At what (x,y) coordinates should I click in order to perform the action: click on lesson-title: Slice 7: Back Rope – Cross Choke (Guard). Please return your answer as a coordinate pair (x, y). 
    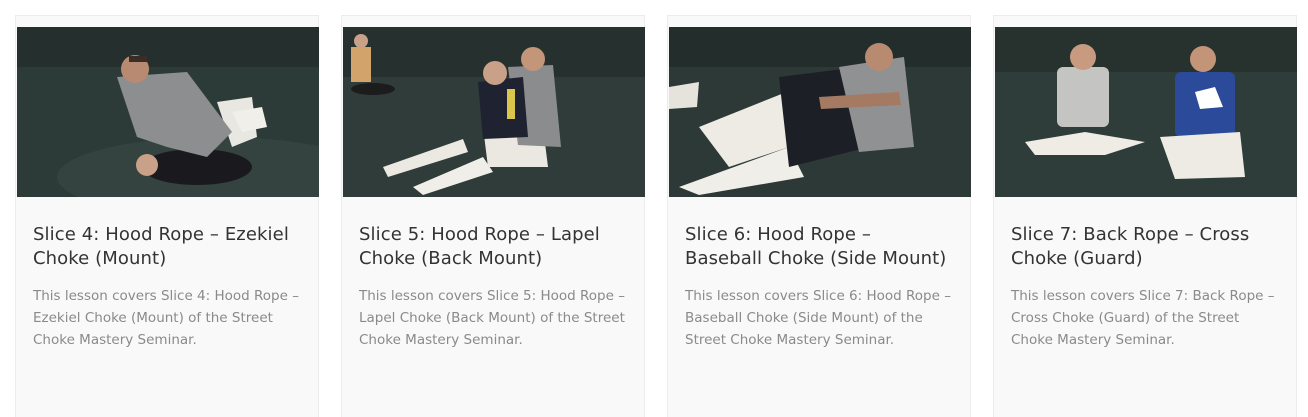
    Looking at the image, I should click on (1145, 247).